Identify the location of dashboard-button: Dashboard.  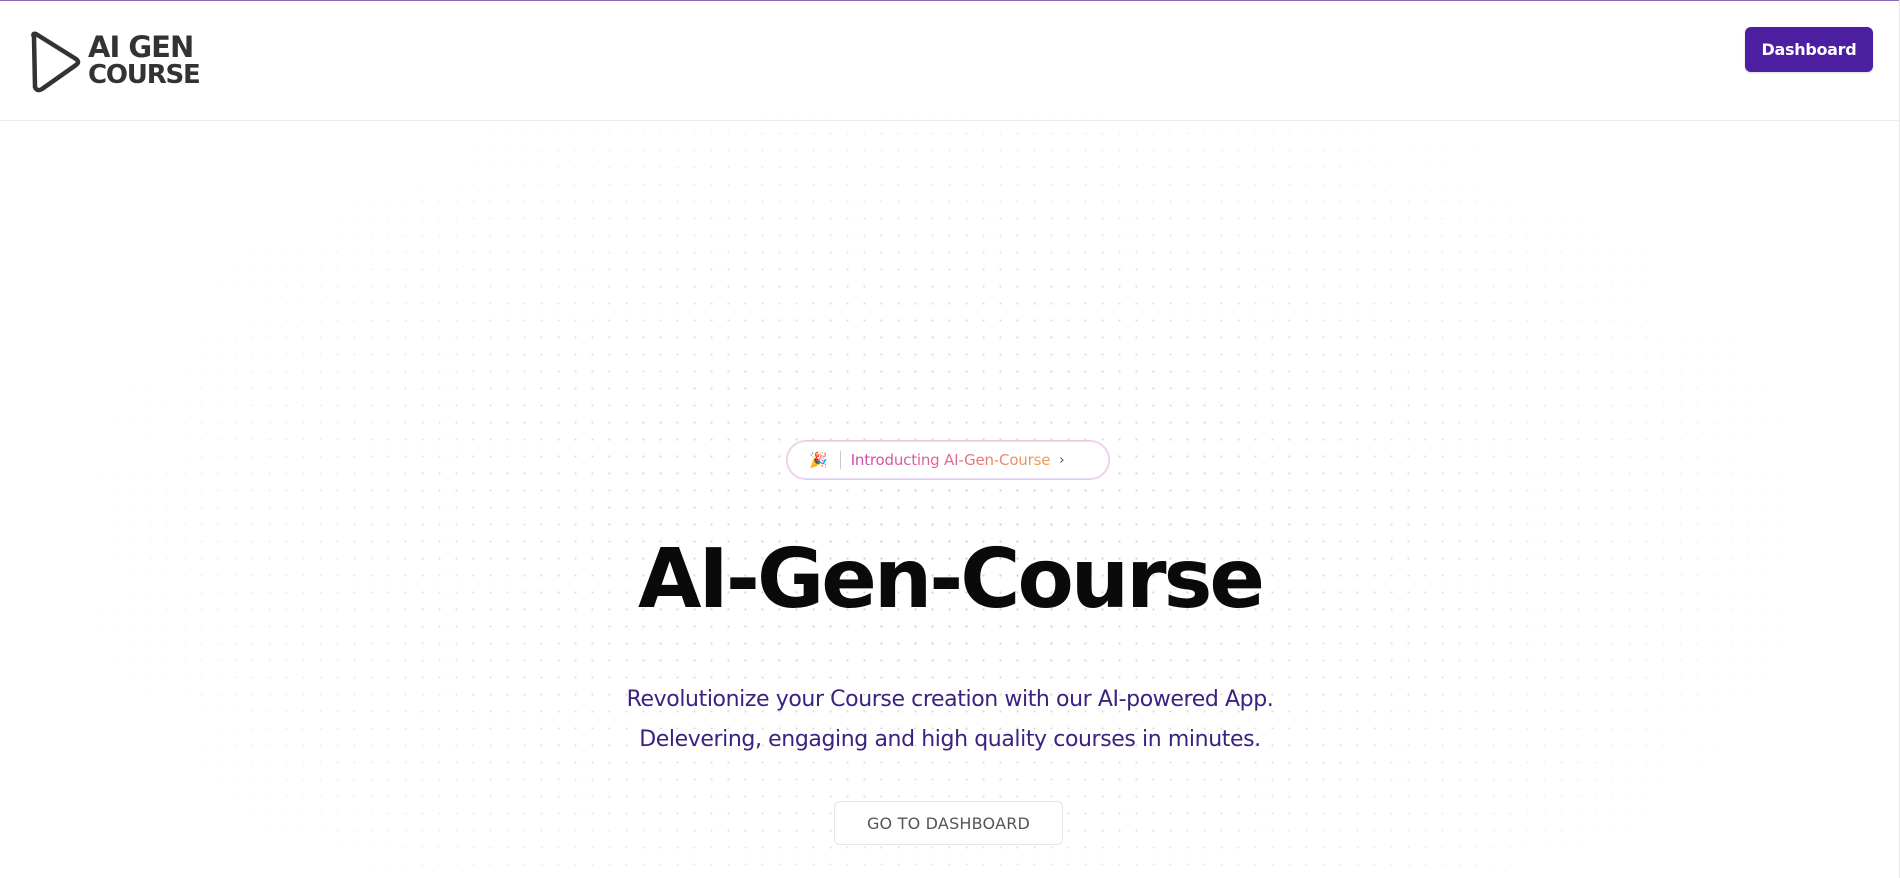
(1809, 49).